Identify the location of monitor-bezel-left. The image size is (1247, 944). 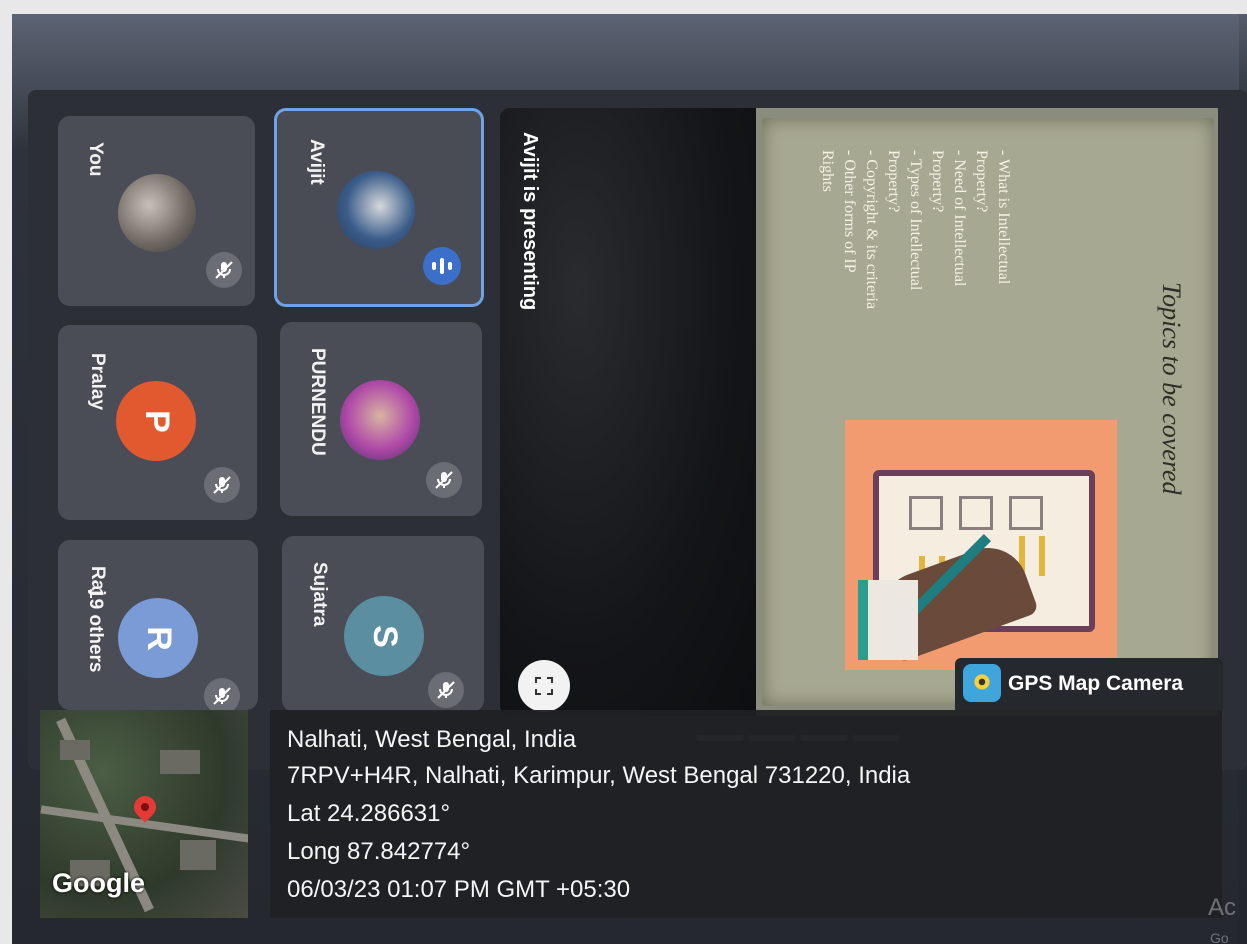
(6, 472).